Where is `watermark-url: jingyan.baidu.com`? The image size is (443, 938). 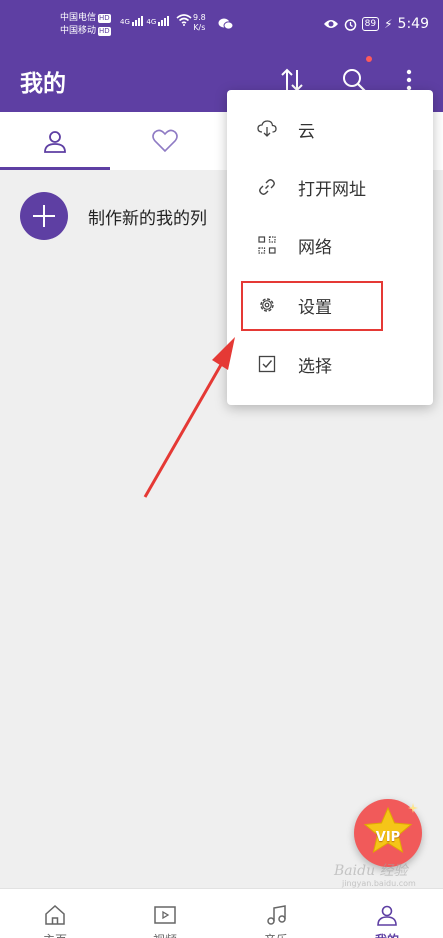 watermark-url: jingyan.baidu.com is located at coordinates (379, 883).